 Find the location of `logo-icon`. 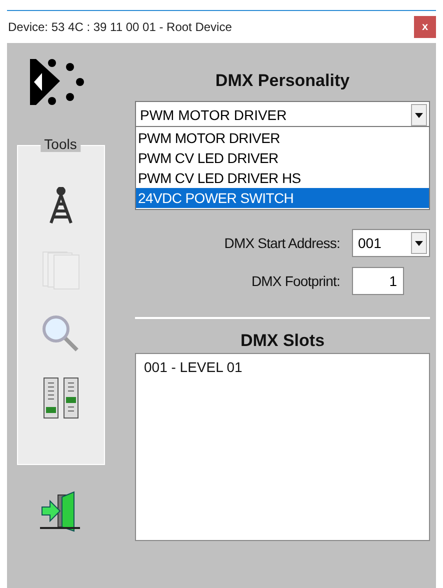

logo-icon is located at coordinates (57, 82).